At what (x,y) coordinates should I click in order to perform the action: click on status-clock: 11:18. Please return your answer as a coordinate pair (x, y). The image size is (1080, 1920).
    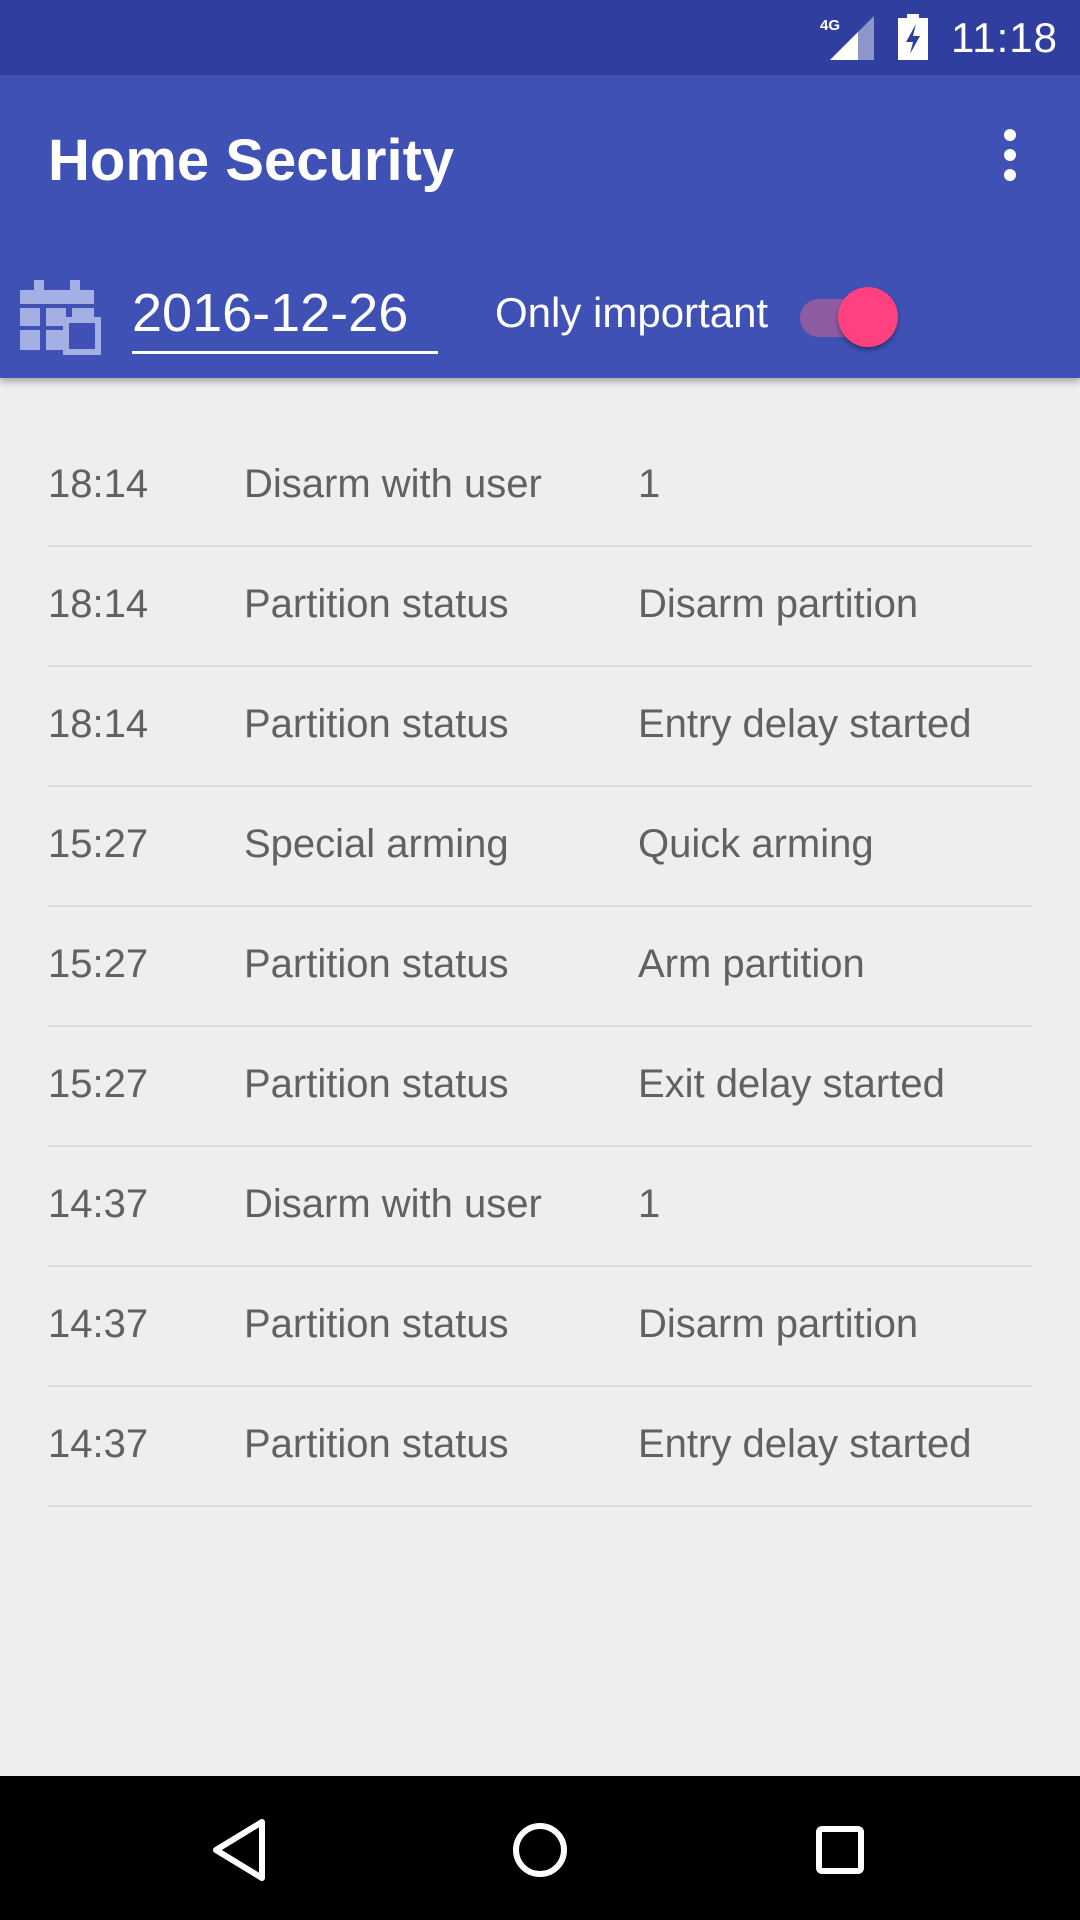
    Looking at the image, I should click on (1004, 37).